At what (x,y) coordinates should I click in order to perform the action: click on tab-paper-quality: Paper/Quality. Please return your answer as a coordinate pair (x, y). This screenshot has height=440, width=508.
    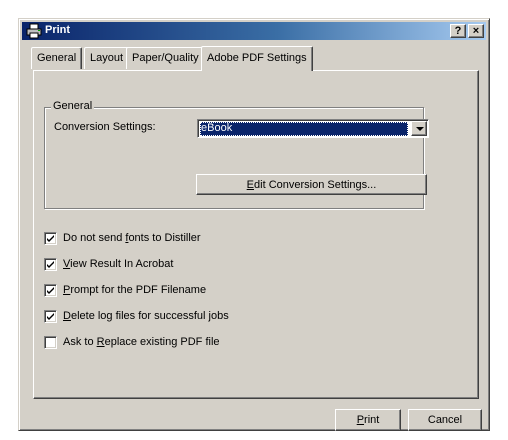
    Looking at the image, I should click on (165, 58).